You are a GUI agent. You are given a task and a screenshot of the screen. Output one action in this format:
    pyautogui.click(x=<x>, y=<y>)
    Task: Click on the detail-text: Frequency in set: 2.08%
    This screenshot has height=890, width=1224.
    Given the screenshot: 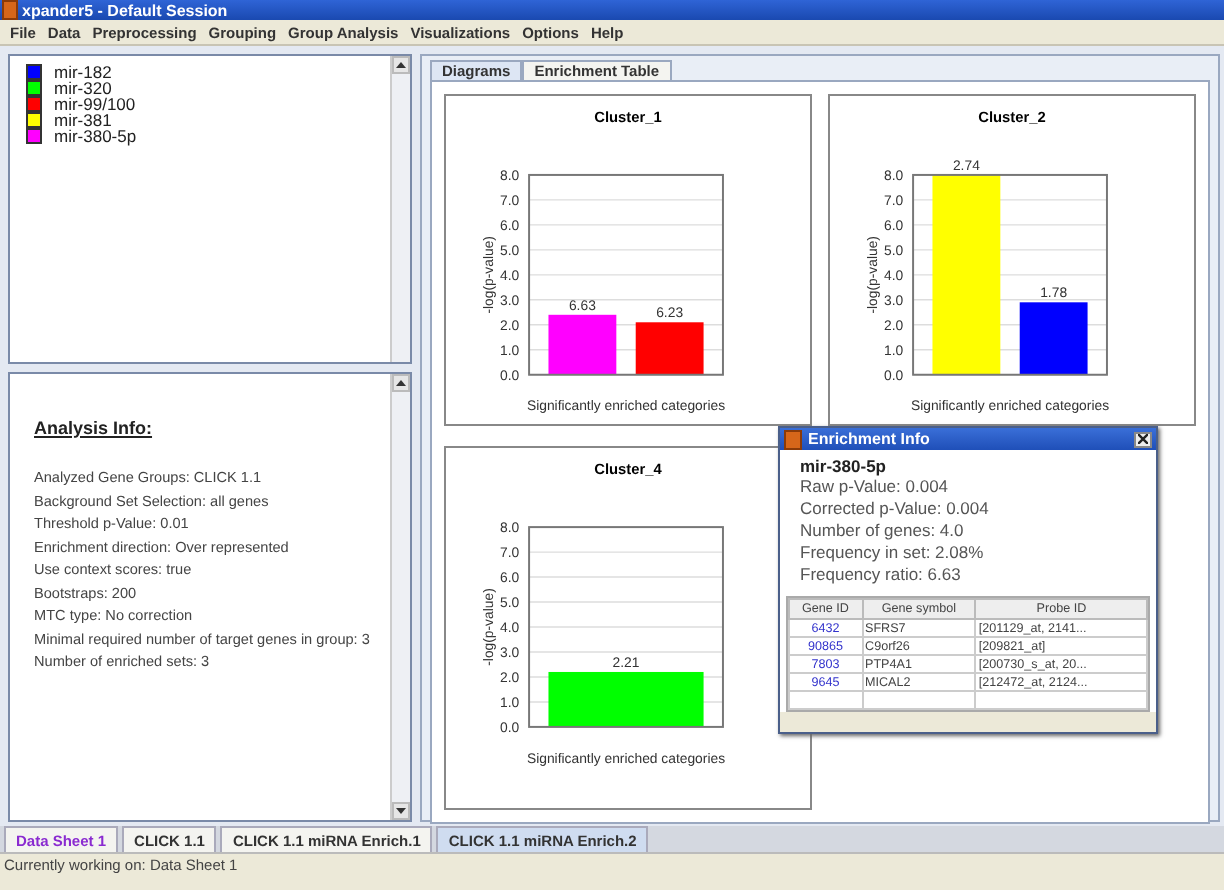 What is the action you would take?
    pyautogui.click(x=892, y=553)
    